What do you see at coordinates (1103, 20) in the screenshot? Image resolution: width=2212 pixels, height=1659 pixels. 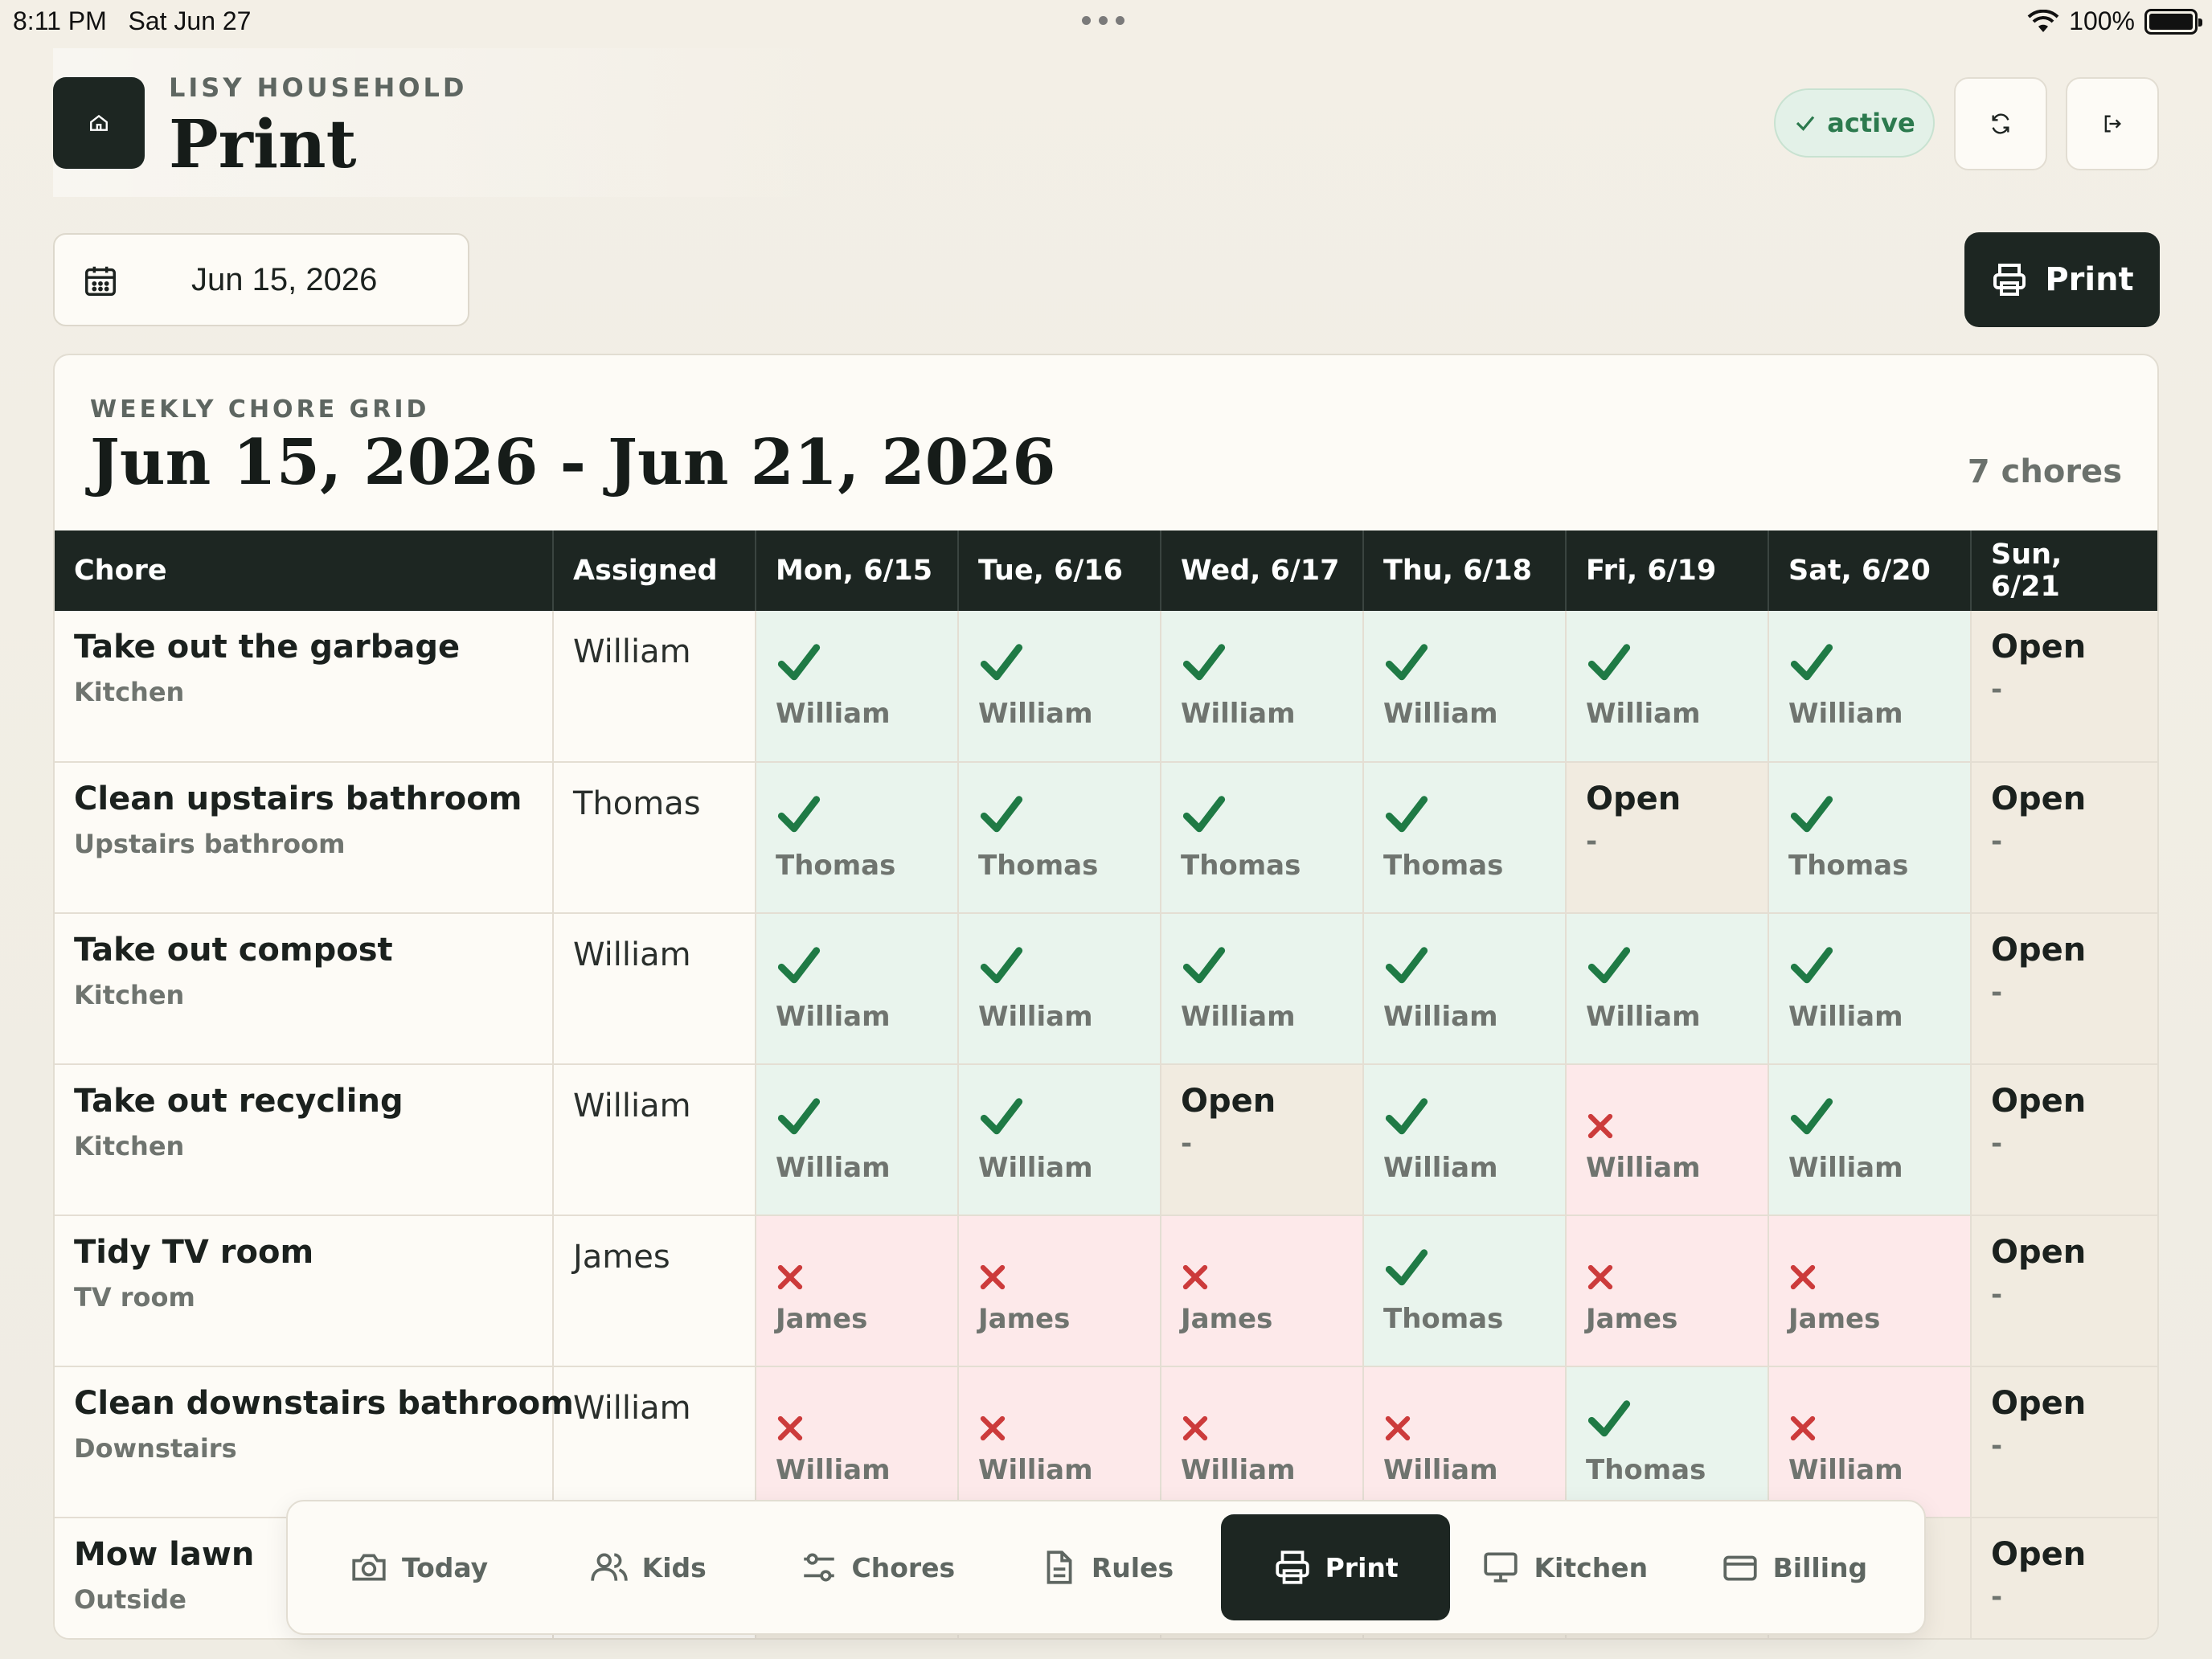 I see `multitask-dots` at bounding box center [1103, 20].